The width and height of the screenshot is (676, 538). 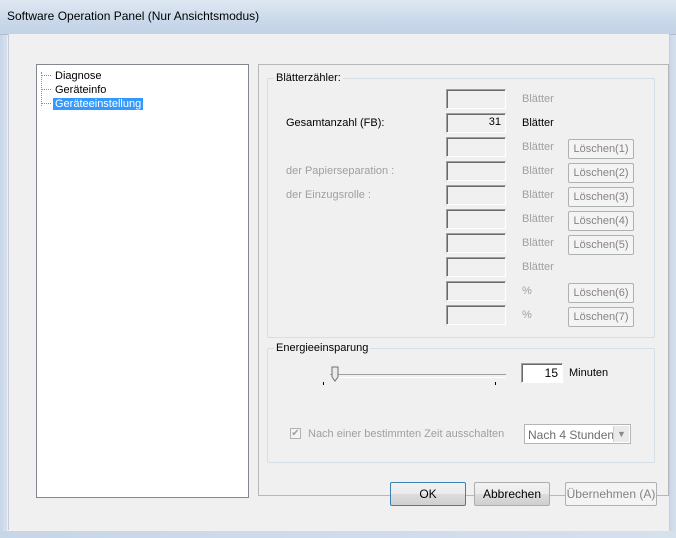 What do you see at coordinates (476, 171) in the screenshot?
I see `paper-separation-field` at bounding box center [476, 171].